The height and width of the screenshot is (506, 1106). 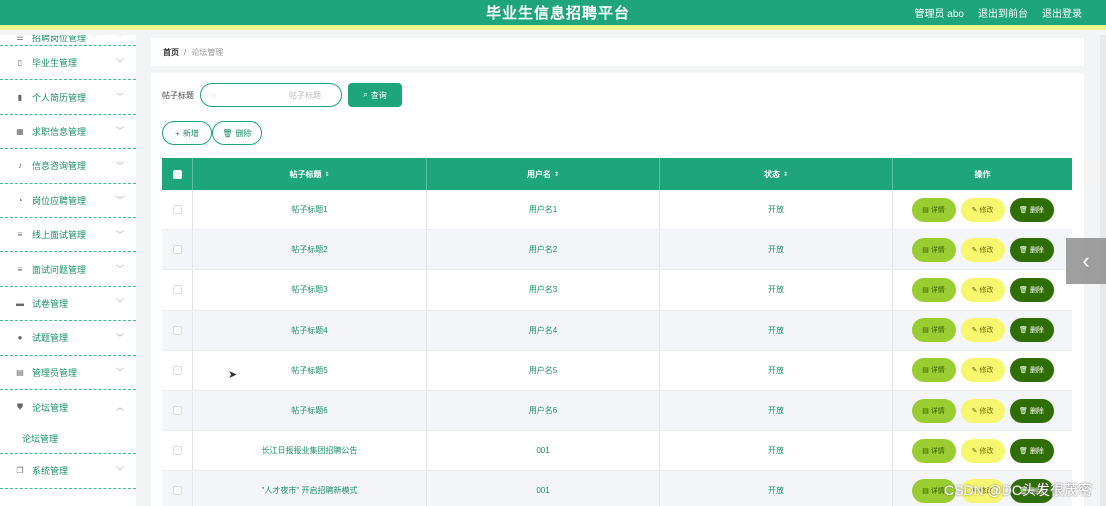 I want to click on grid-icon: ▦, so click(x=20, y=131).